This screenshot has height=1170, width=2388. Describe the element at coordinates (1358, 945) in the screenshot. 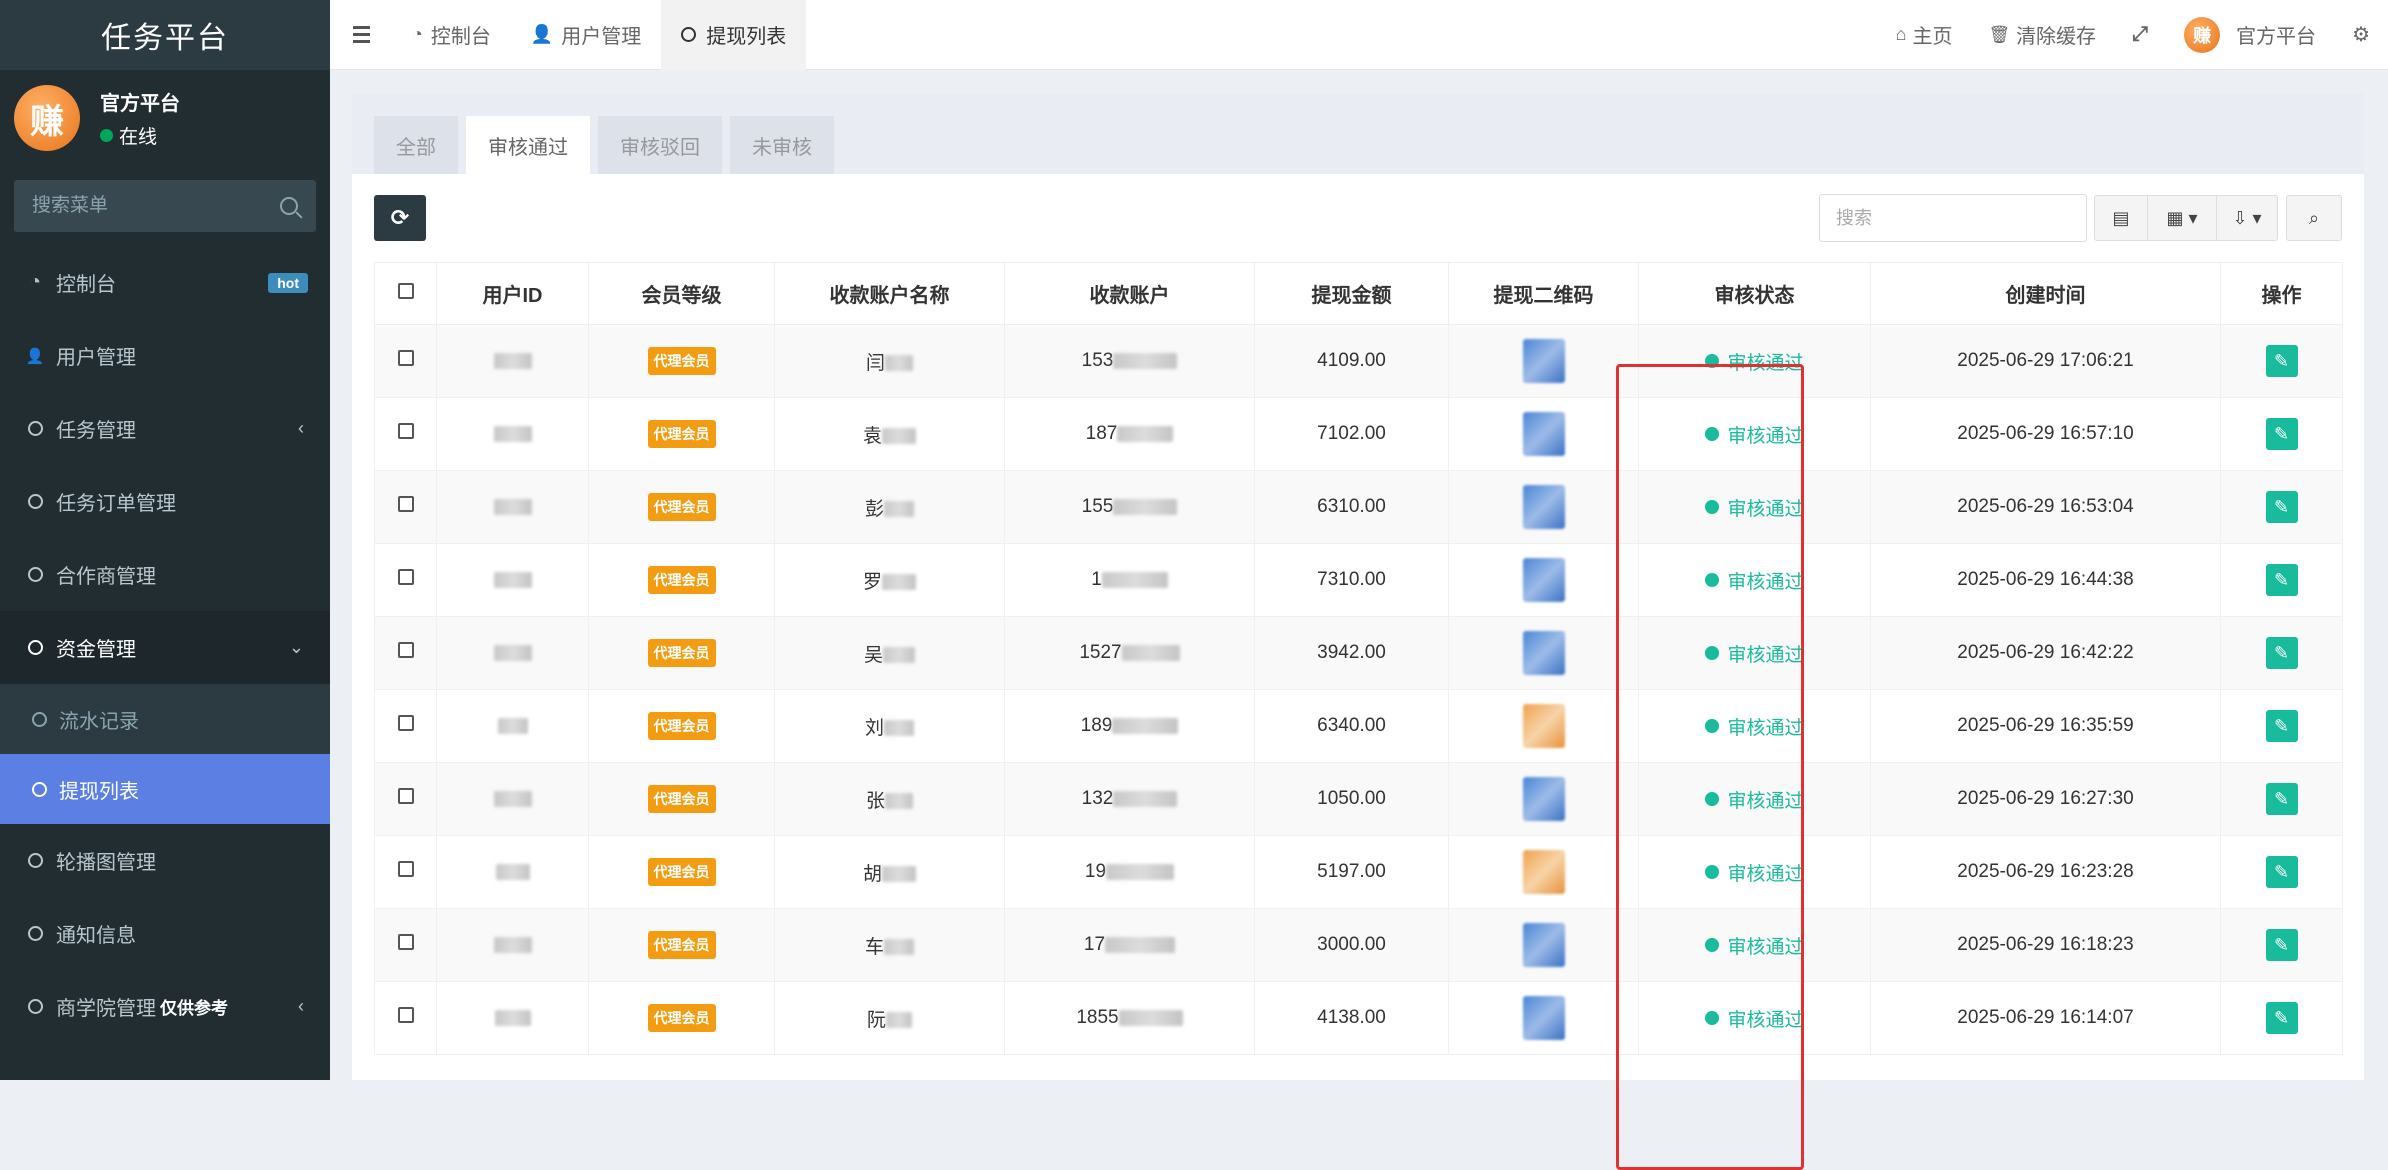

I see `table-row: 代理会员 车 17 3000.00 审核通过 2025-06-29 16:18:23 ✎` at that location.